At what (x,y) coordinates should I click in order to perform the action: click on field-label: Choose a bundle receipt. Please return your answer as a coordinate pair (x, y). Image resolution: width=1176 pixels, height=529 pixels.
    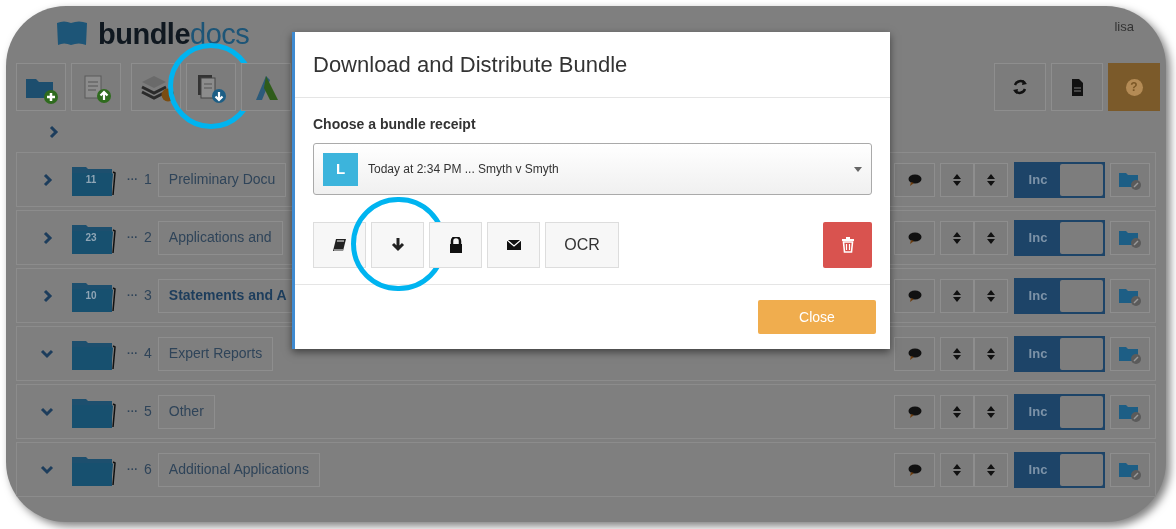
    Looking at the image, I should click on (395, 124).